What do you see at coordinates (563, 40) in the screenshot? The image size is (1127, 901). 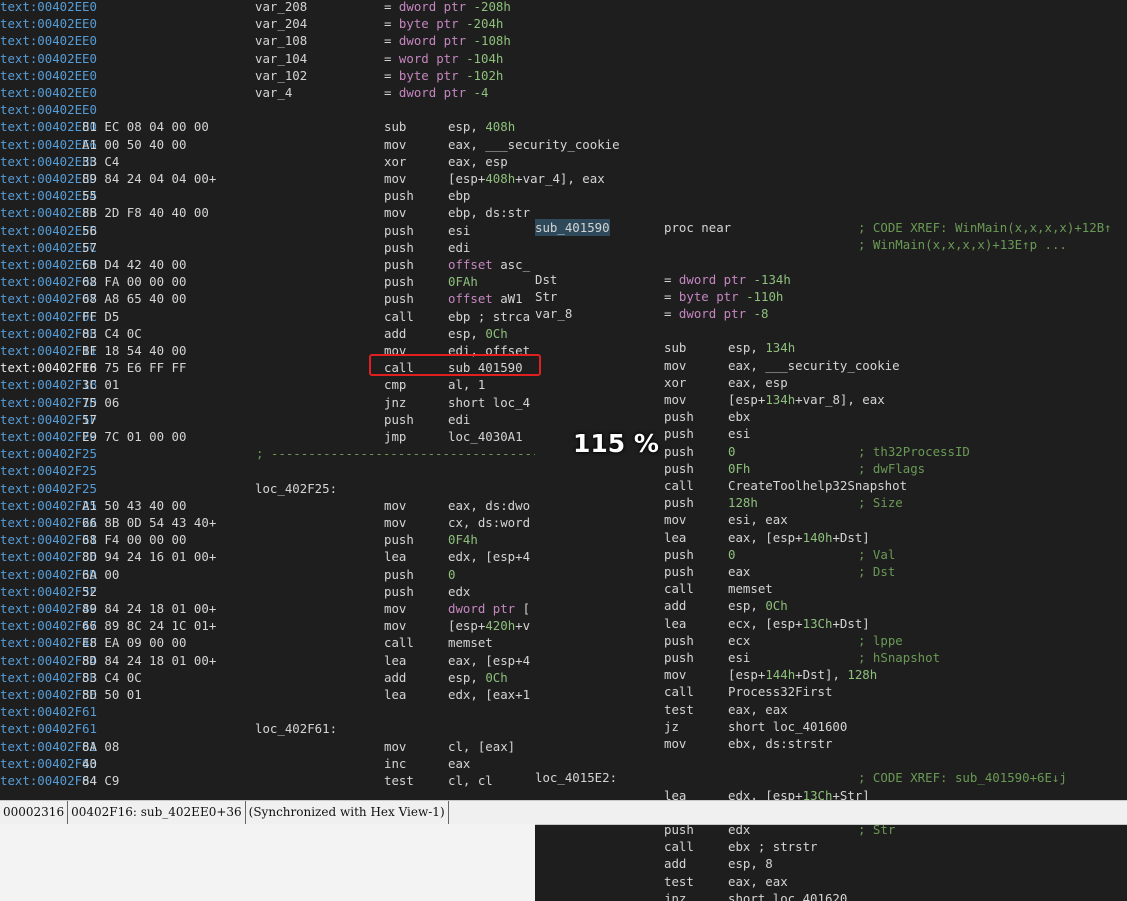 I see `disasm-line: text:00402EE0 var_108 = dword ptr -108h` at bounding box center [563, 40].